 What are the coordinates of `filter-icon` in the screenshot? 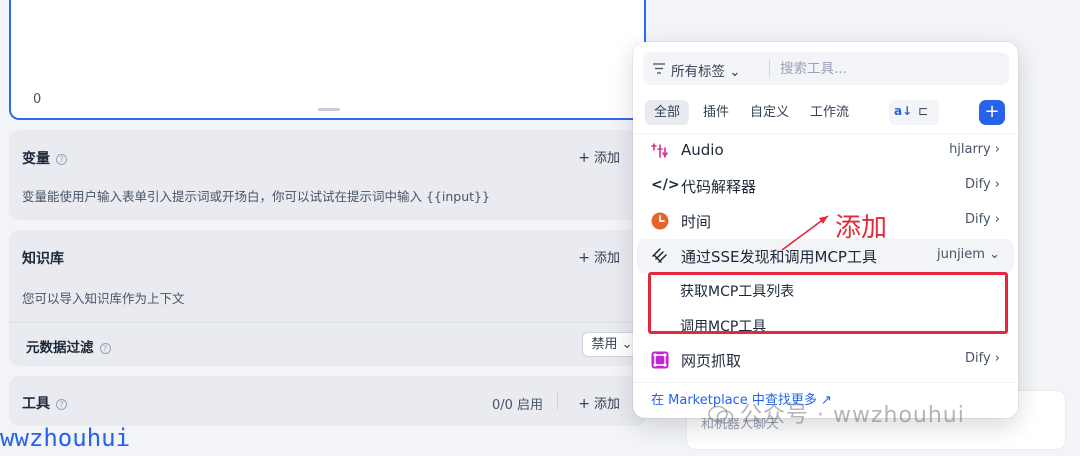 It's located at (659, 68).